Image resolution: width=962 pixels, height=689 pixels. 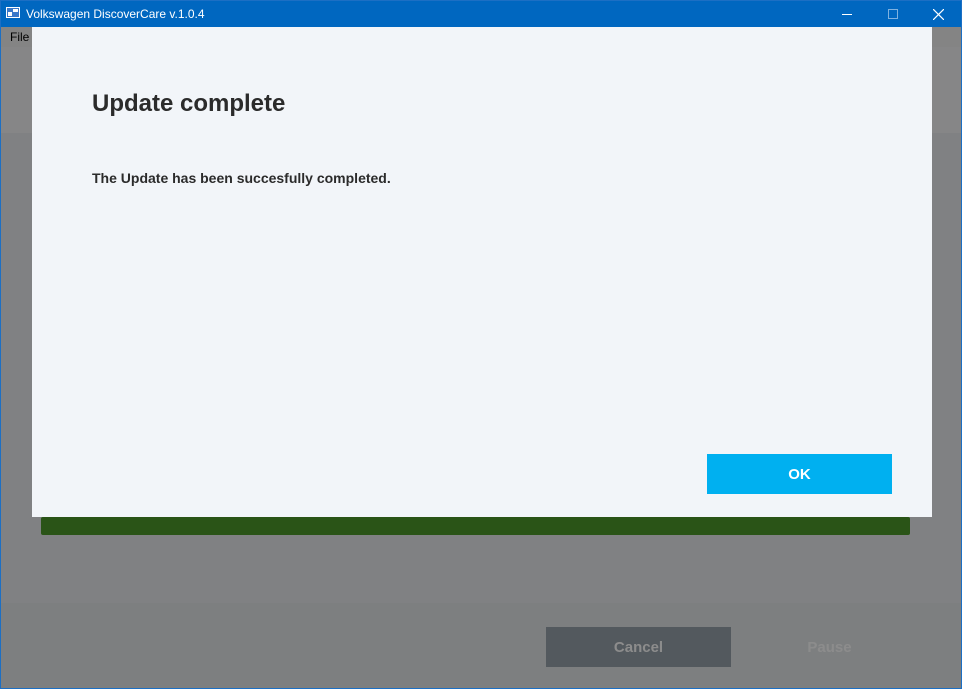 What do you see at coordinates (481, 14) in the screenshot?
I see `title-bar: Volkswagen DiscoverCare v.1.0.4` at bounding box center [481, 14].